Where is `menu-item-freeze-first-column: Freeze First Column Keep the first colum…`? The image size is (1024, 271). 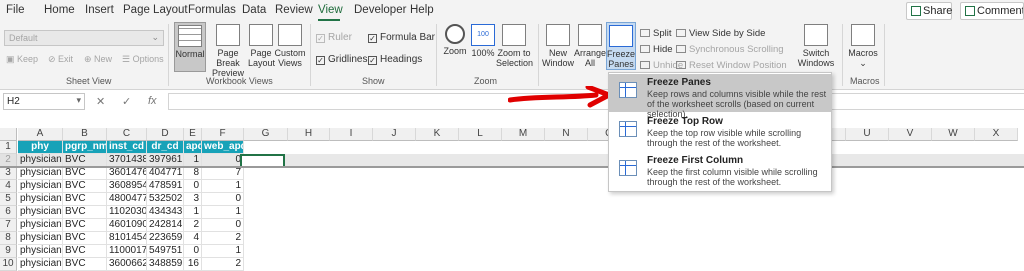
menu-item-freeze-first-column: Freeze First Column Keep the first colum… is located at coordinates (720, 171).